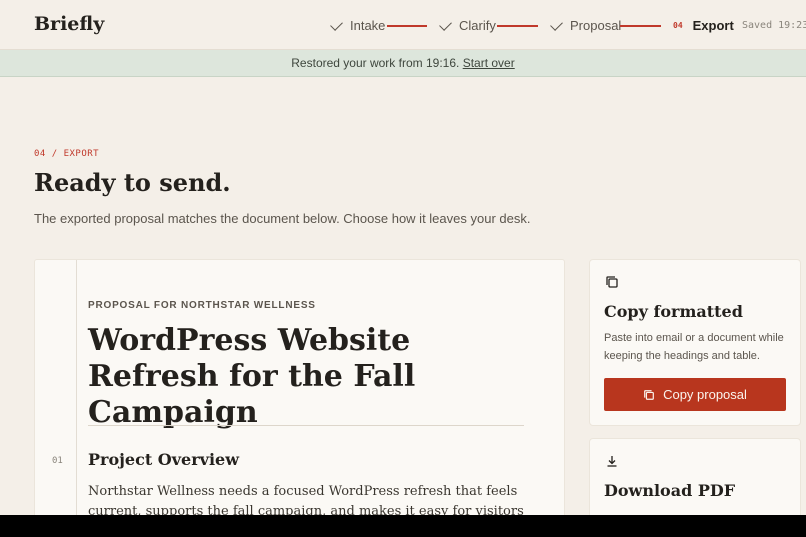 This screenshot has height=537, width=806. I want to click on progress-stepper: Intake Clarify Proposal 04 Export, so click(403, 25).